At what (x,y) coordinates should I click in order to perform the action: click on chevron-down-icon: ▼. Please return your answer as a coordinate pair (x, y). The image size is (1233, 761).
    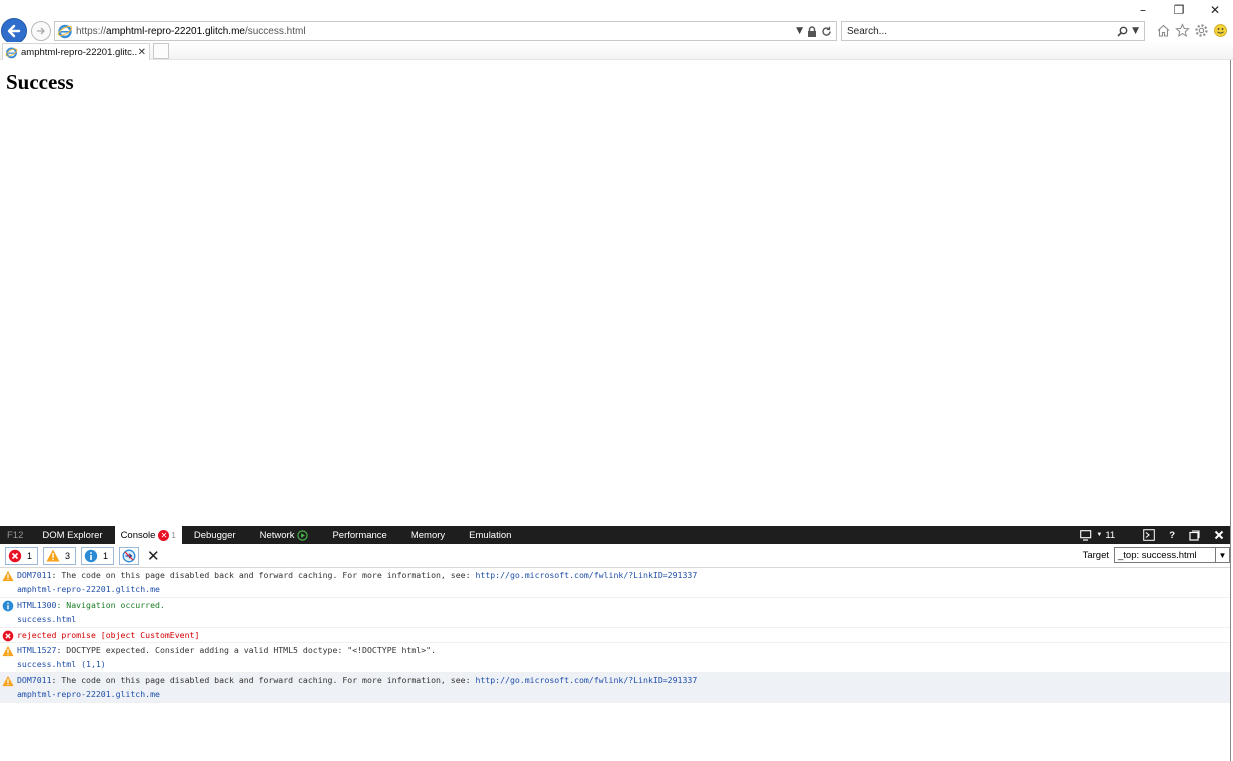
    Looking at the image, I should click on (1222, 555).